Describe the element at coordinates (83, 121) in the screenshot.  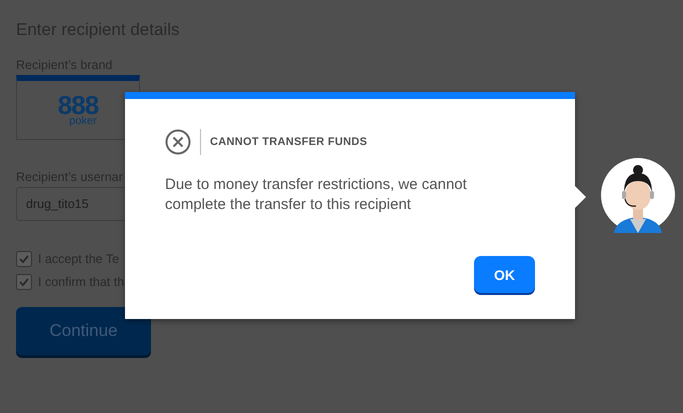
I see `logo-word: poker` at that location.